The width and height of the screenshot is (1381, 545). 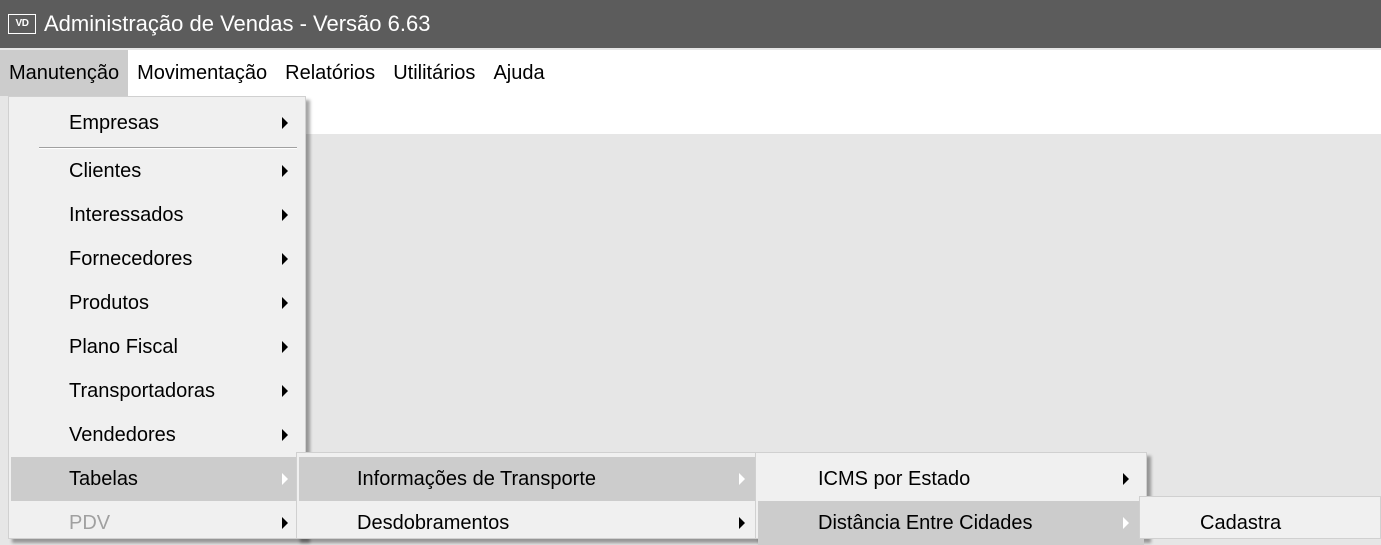 I want to click on menu-item-vendedores: Vendedores, so click(x=157, y=435).